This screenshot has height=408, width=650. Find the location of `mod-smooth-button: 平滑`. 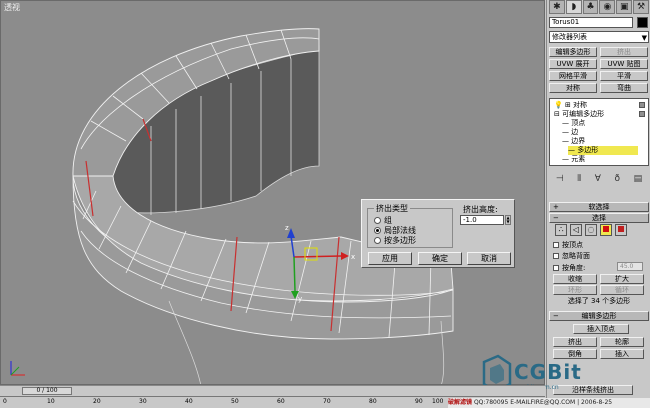

mod-smooth-button: 平滑 is located at coordinates (624, 76).